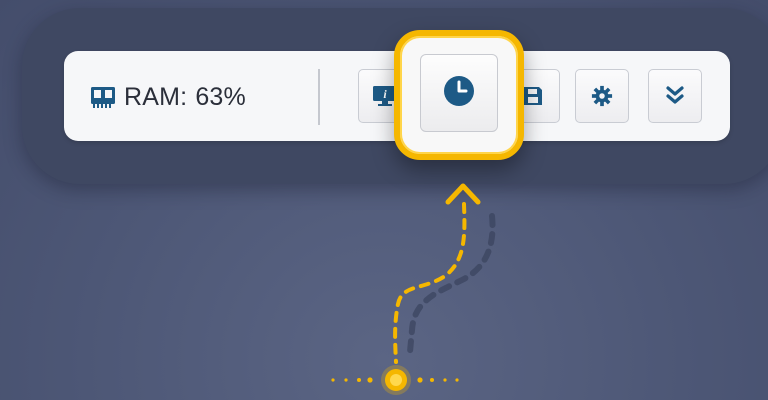 Image resolution: width=768 pixels, height=400 pixels. I want to click on origin-target-dot, so click(396, 380).